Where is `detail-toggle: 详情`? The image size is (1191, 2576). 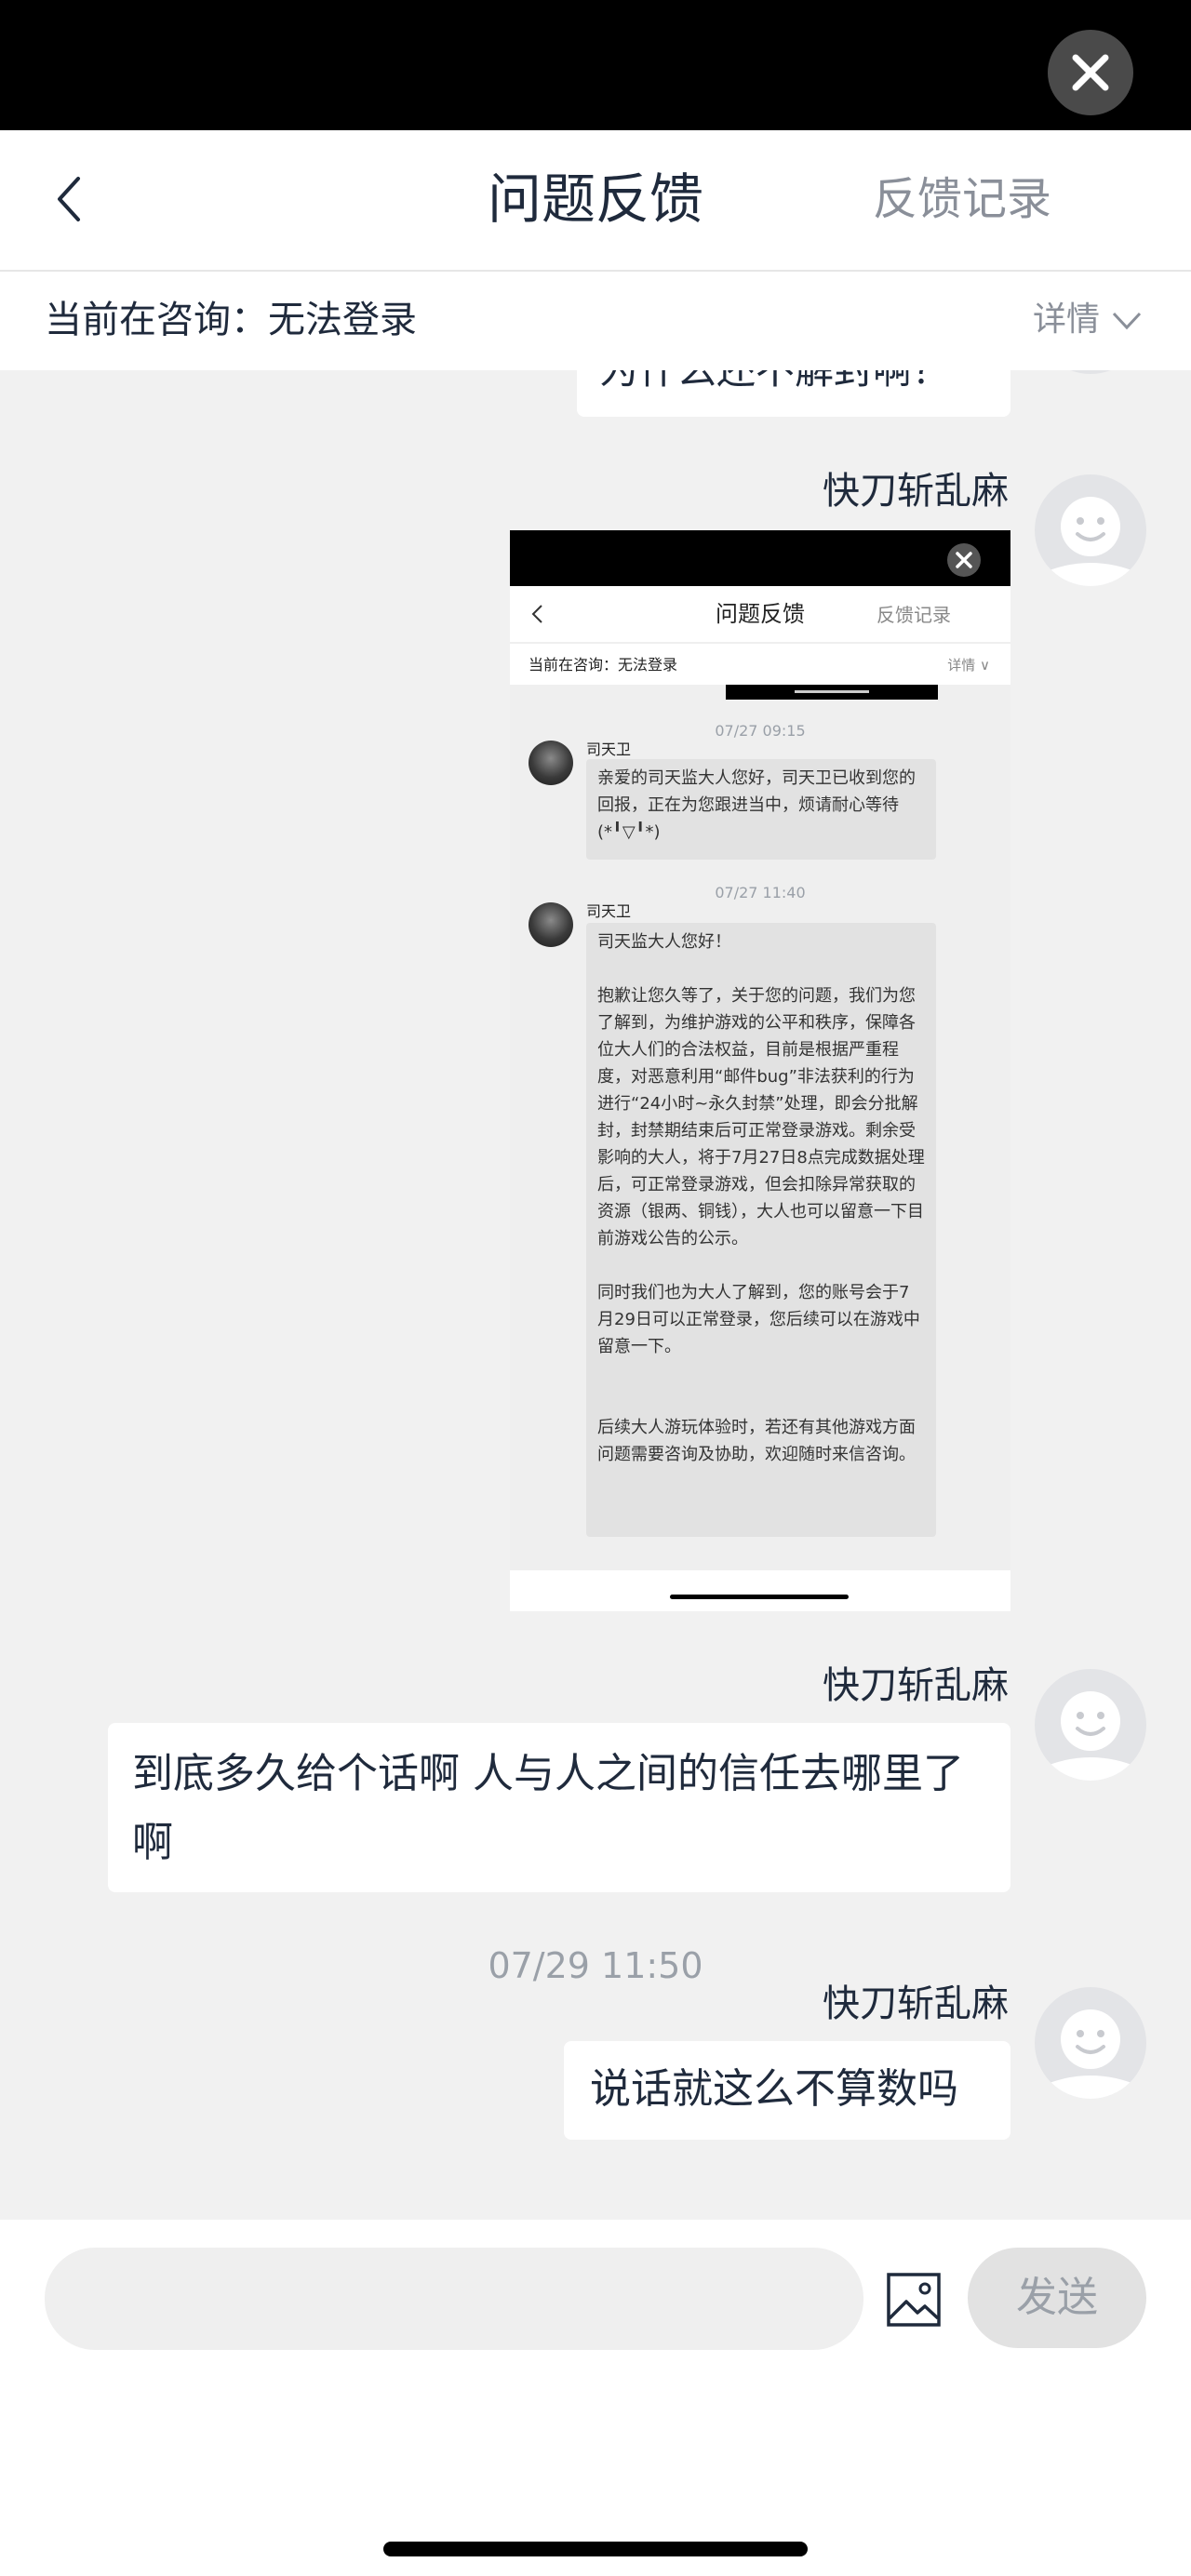
detail-toggle: 详情 is located at coordinates (1088, 320).